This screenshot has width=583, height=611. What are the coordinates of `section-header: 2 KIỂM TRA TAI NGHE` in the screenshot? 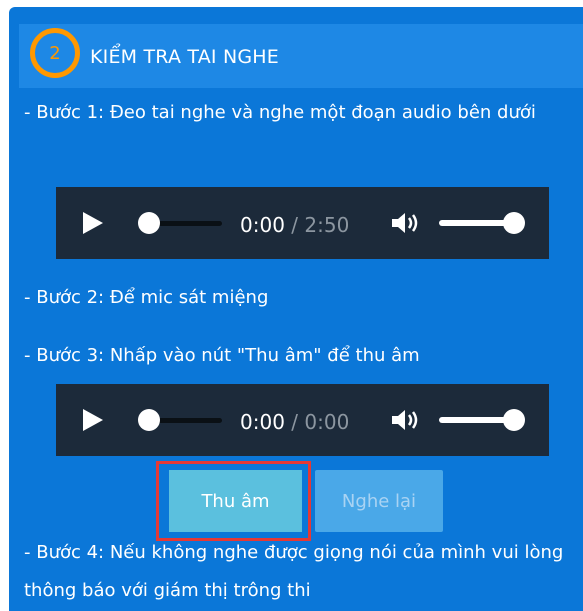 It's located at (301, 56).